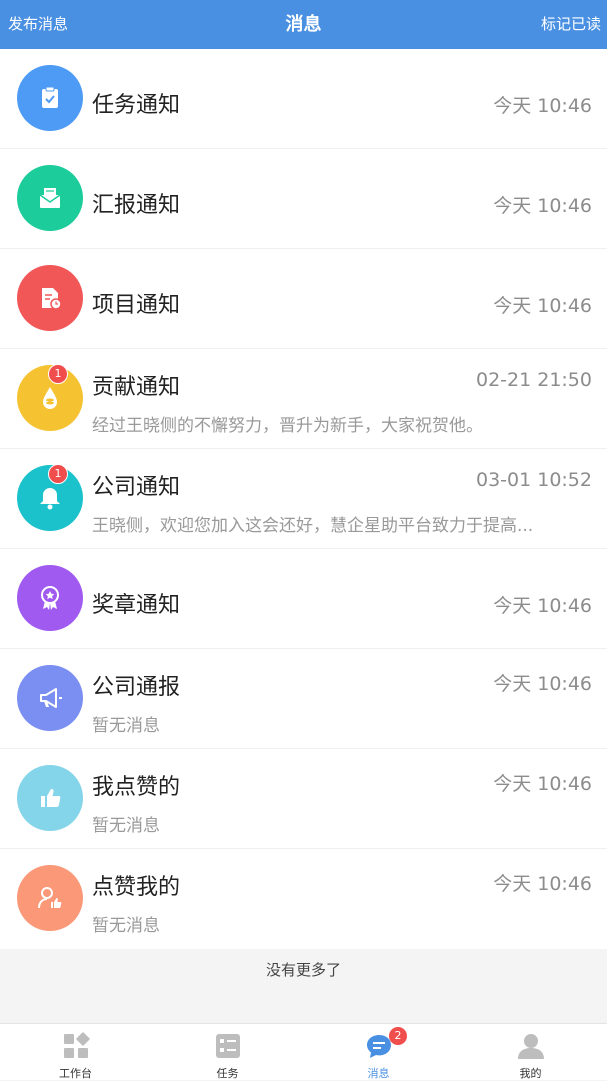 This screenshot has width=607, height=1081. I want to click on clipboard-check-icon, so click(50, 98).